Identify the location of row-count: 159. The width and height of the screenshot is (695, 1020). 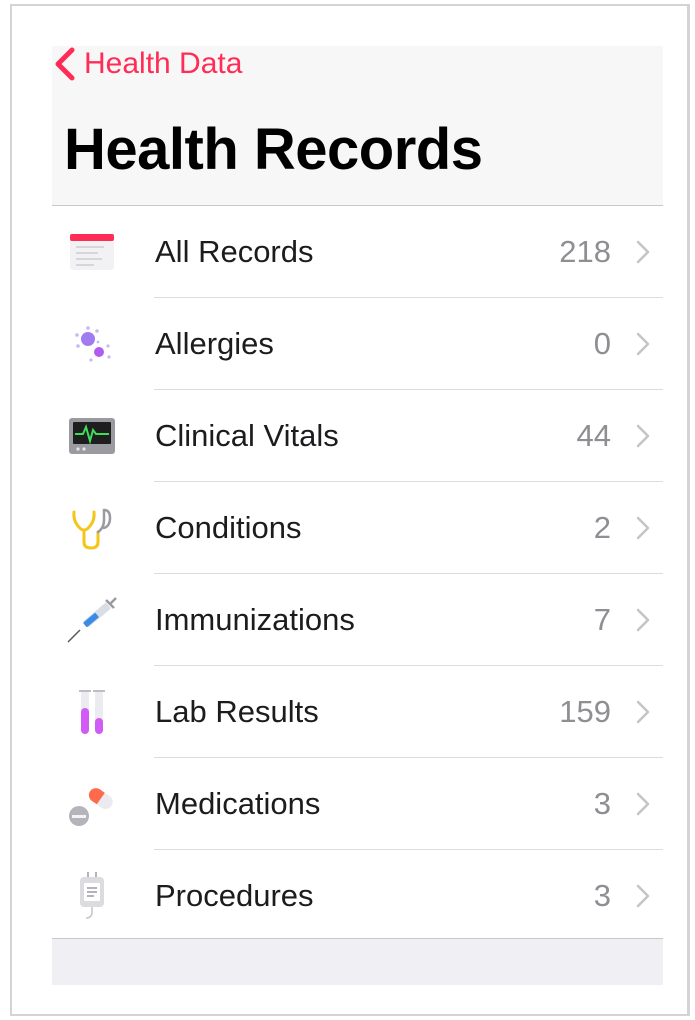
(585, 711).